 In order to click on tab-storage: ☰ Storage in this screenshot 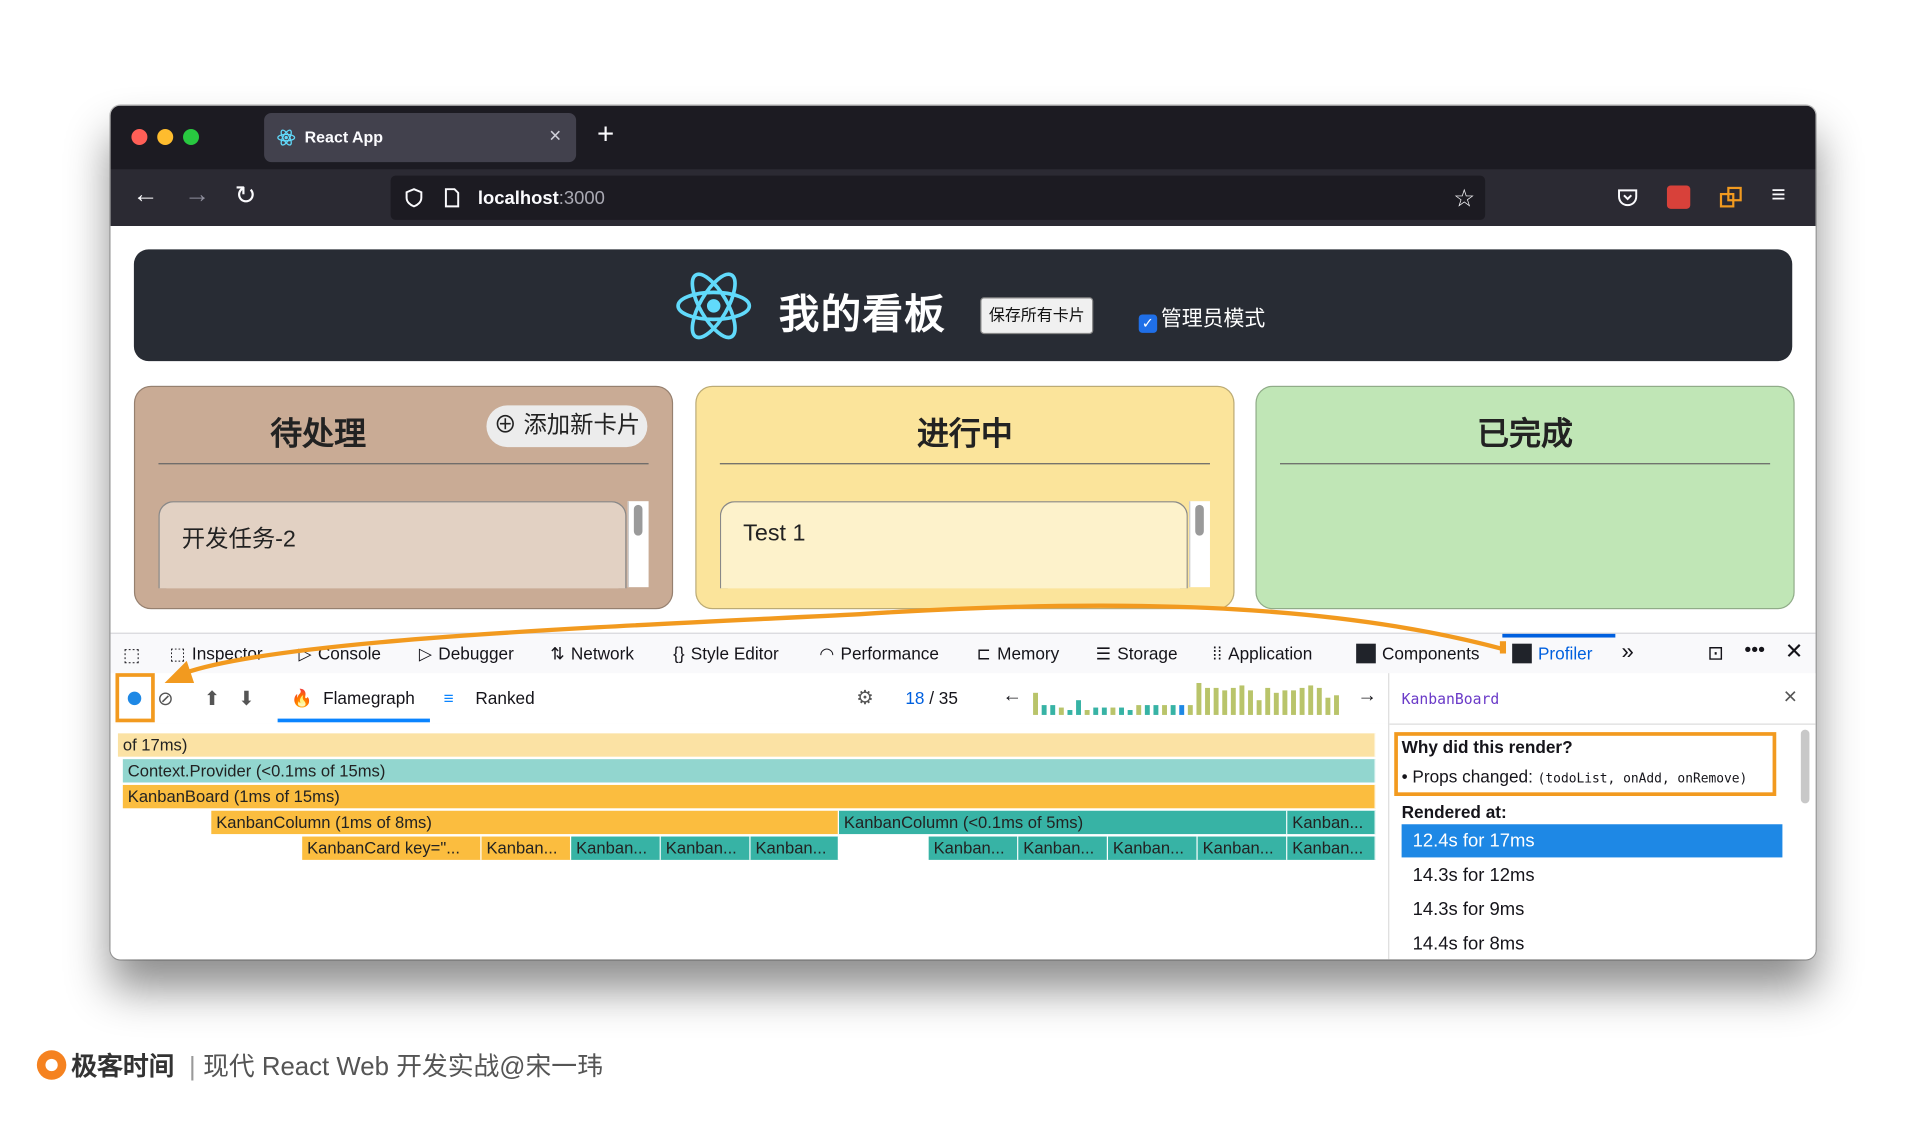, I will do `click(1137, 654)`.